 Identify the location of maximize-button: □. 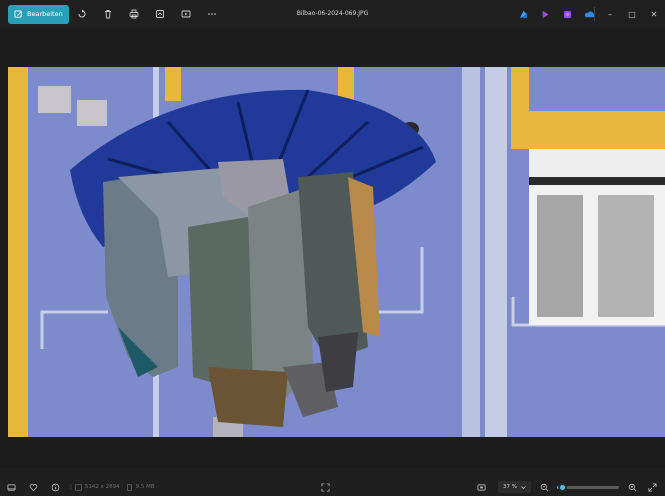
(632, 14).